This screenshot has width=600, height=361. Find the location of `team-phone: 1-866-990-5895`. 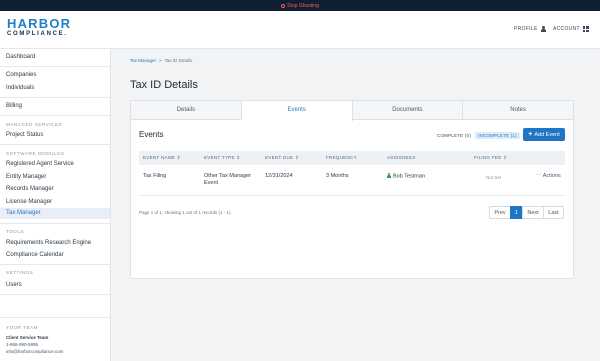

team-phone: 1-866-990-5895 is located at coordinates (22, 344).